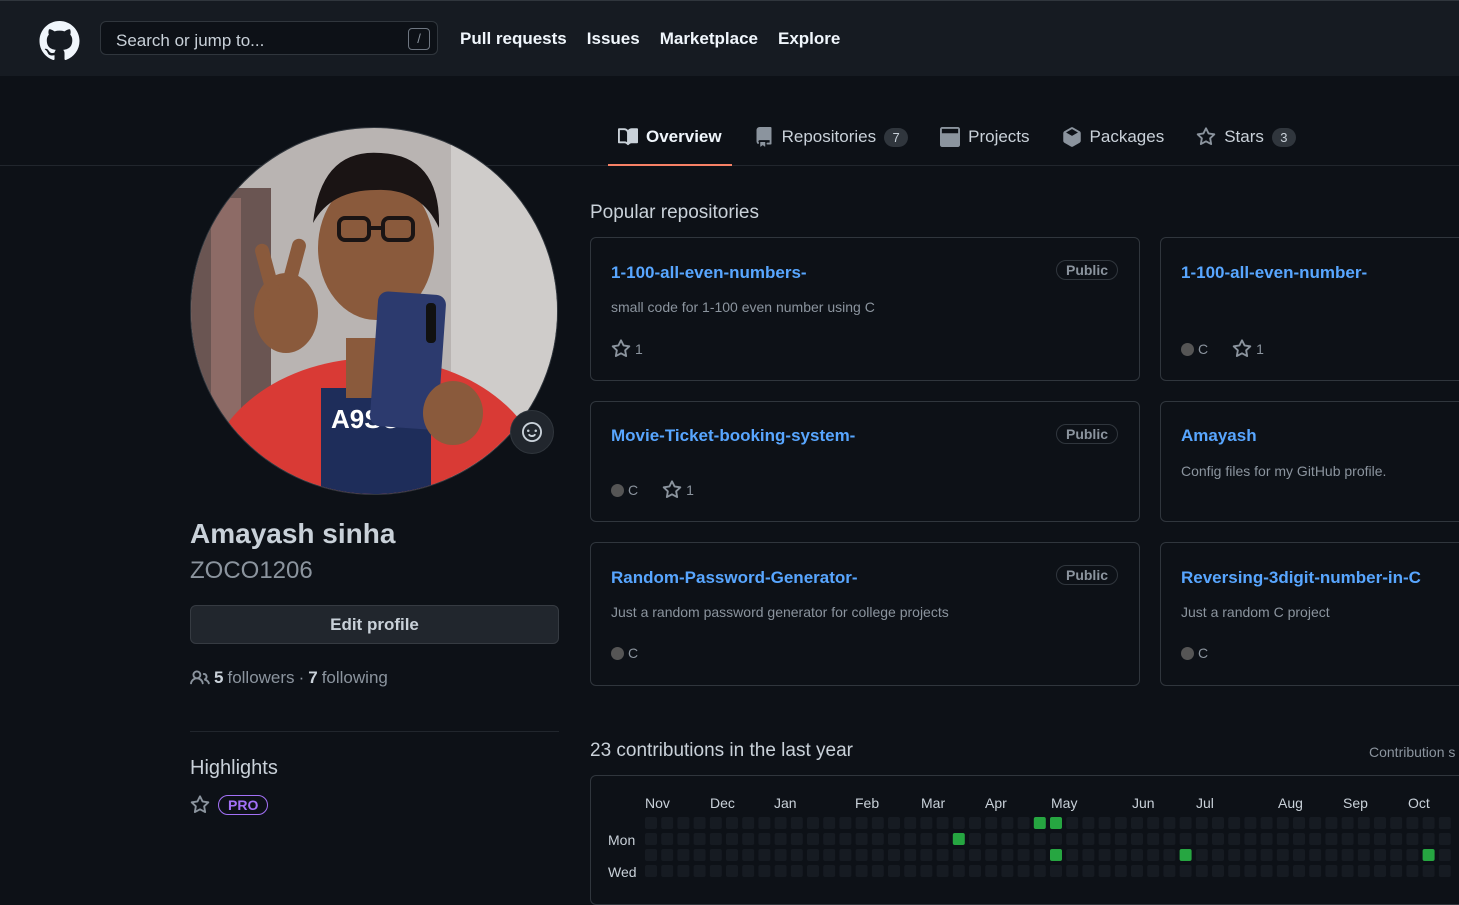 This screenshot has height=905, width=1459. What do you see at coordinates (1246, 137) in the screenshot?
I see `tab-stars: Stars 3` at bounding box center [1246, 137].